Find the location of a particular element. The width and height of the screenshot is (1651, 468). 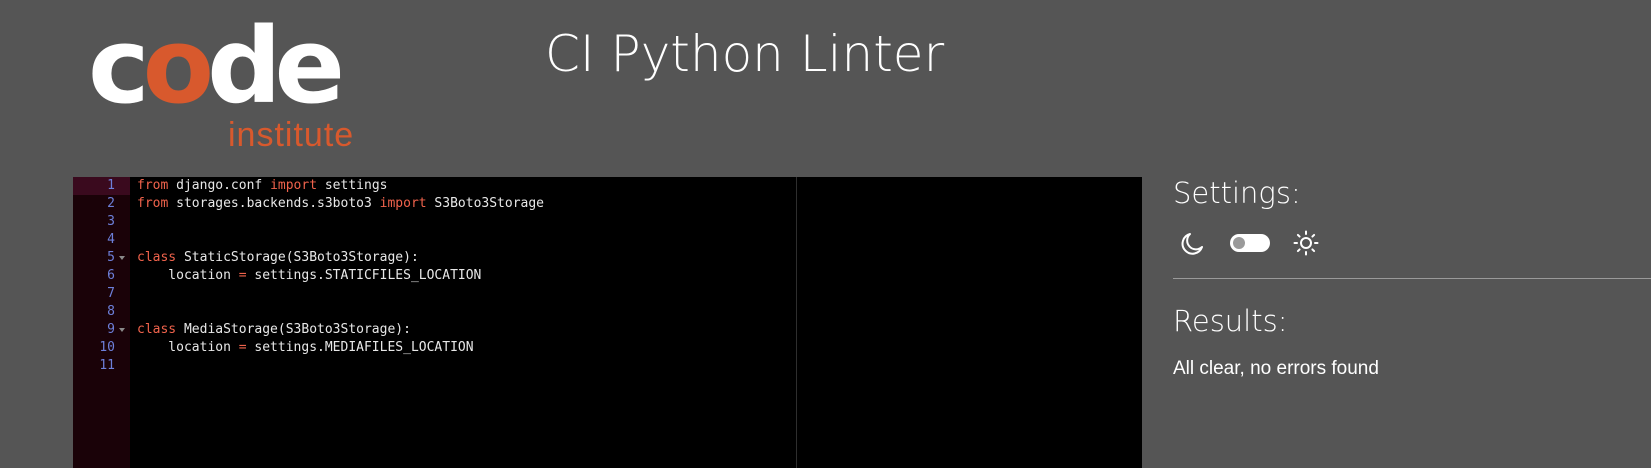

theme-toggle is located at coordinates (1250, 243).